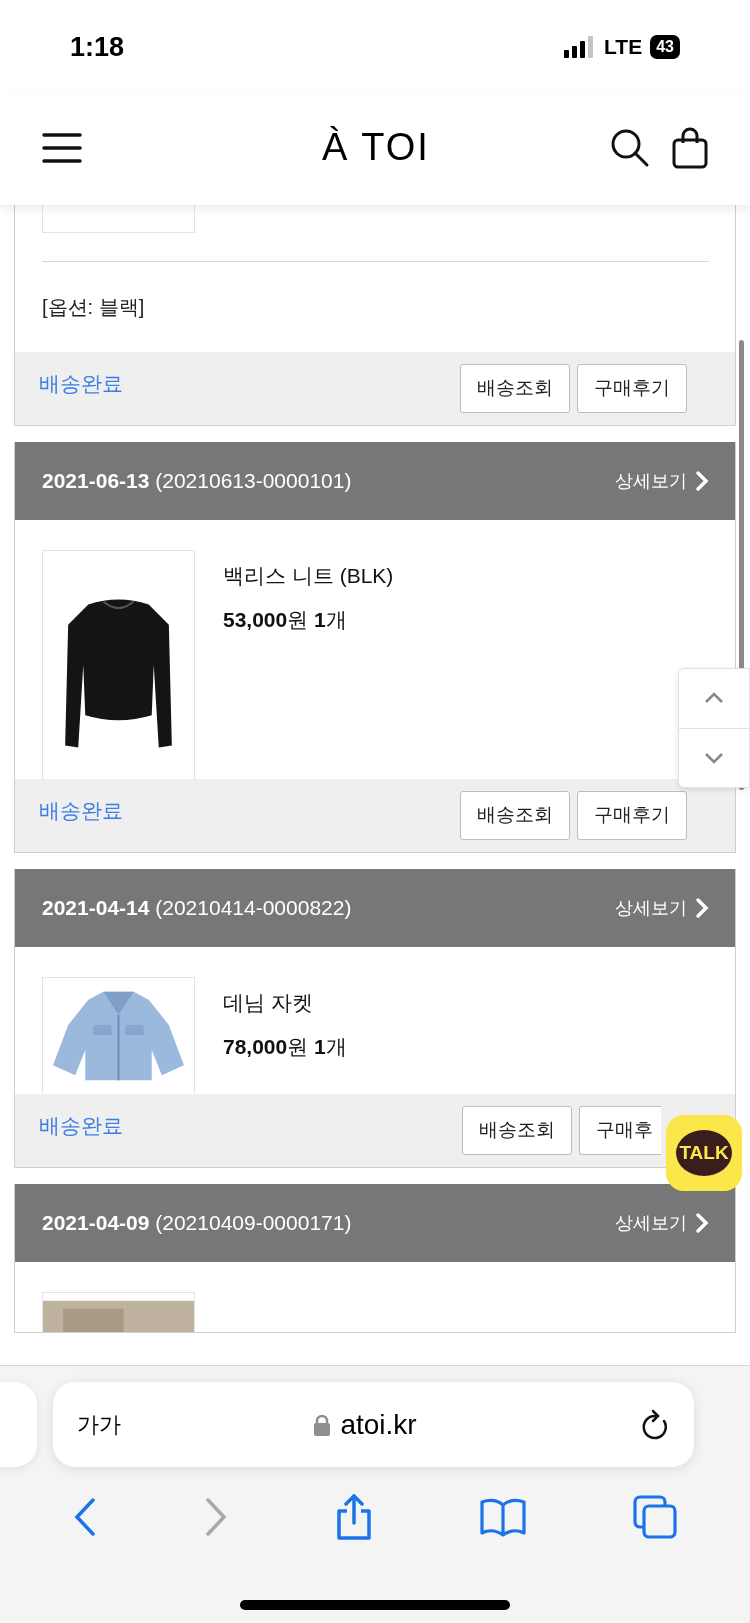 The width and height of the screenshot is (750, 1623). What do you see at coordinates (655, 1424) in the screenshot?
I see `reload-icon` at bounding box center [655, 1424].